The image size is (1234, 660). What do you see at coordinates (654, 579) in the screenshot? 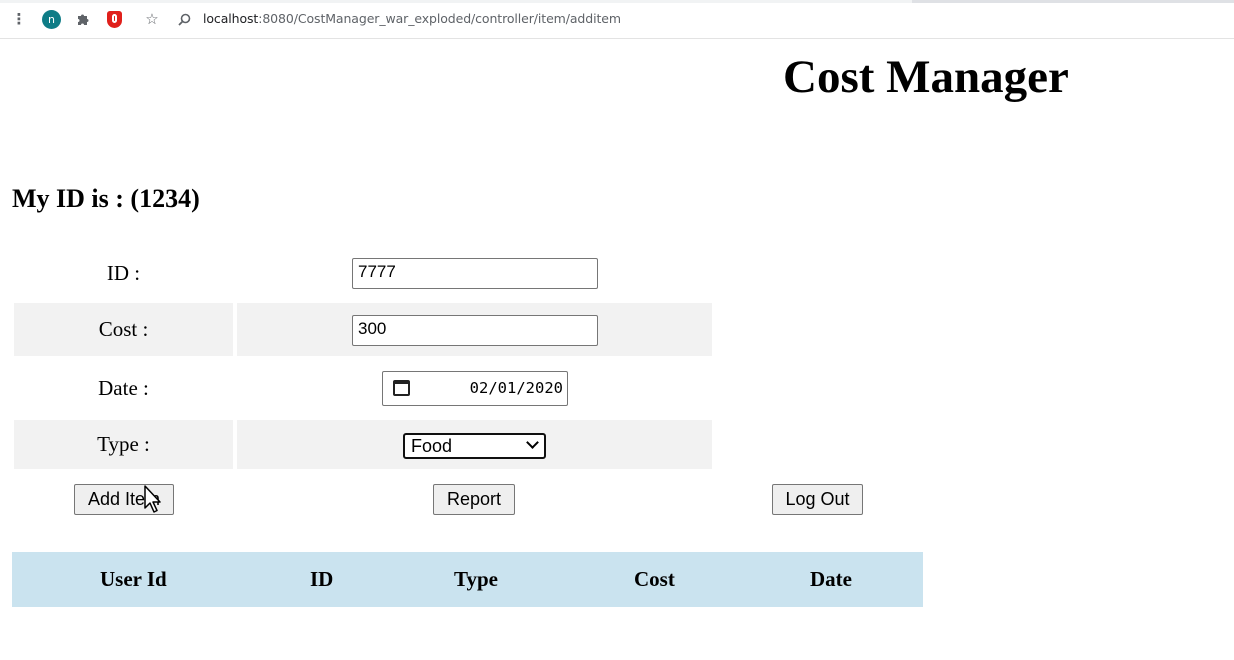
I see `column-header-cost: Cost` at bounding box center [654, 579].